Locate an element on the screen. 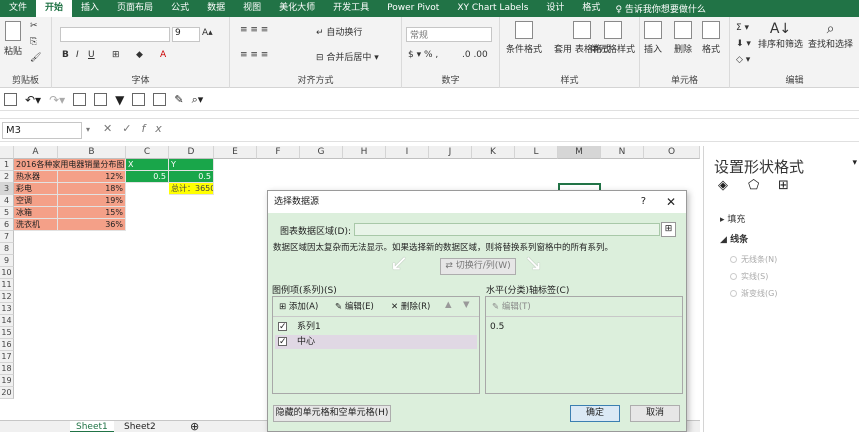 This screenshot has width=859, height=432. cell-d3: 总计：3650 is located at coordinates (191, 189).